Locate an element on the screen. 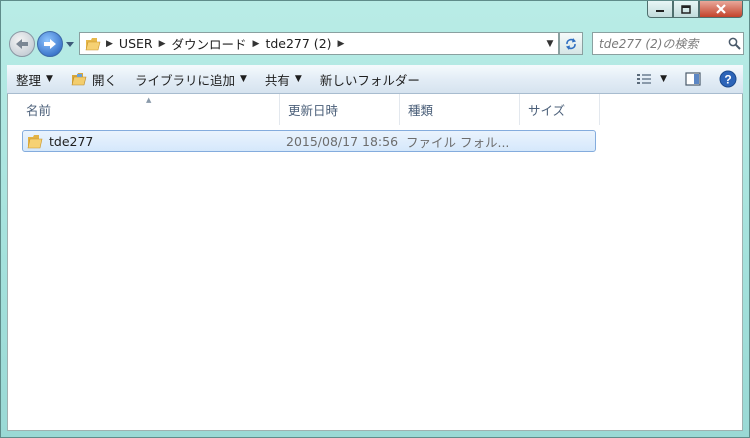 The image size is (750, 438). preview-pane-button is located at coordinates (693, 79).